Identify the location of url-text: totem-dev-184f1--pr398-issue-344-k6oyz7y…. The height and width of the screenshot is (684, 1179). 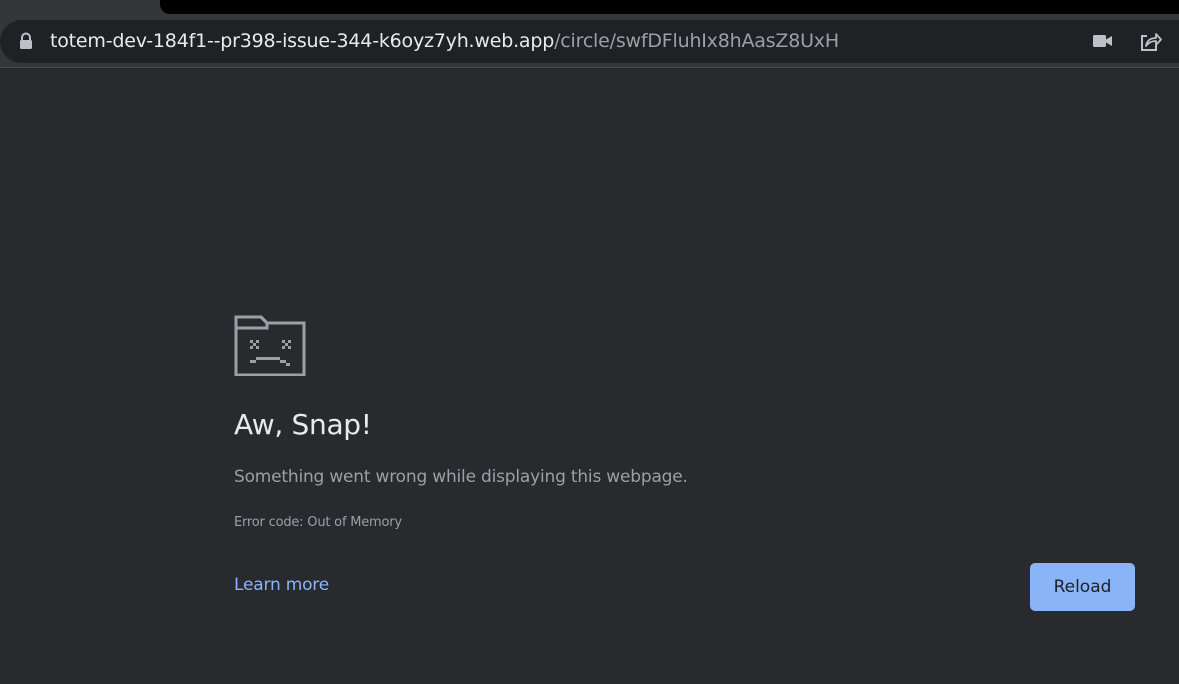
(444, 41).